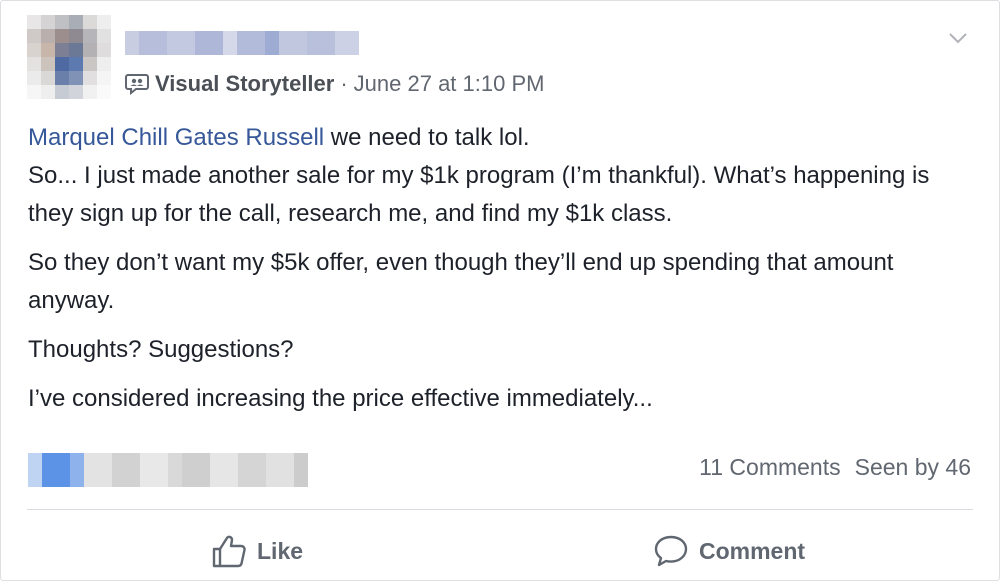  What do you see at coordinates (958, 38) in the screenshot?
I see `chevron-down-icon` at bounding box center [958, 38].